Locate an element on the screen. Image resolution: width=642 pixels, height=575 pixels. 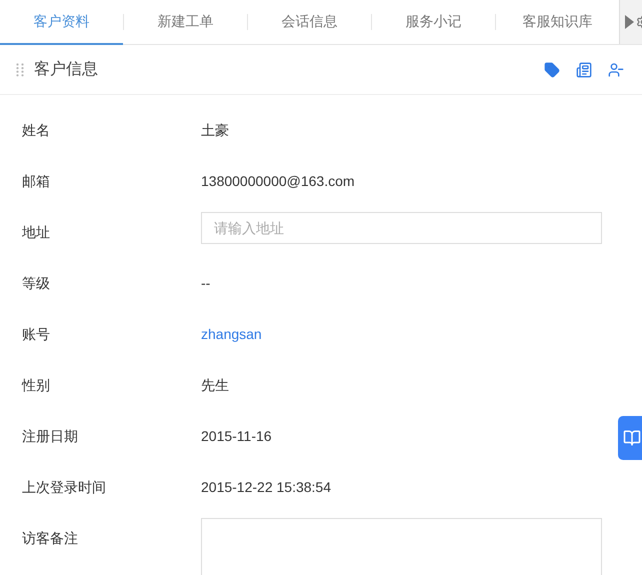
drag-handle-icon is located at coordinates (20, 69).